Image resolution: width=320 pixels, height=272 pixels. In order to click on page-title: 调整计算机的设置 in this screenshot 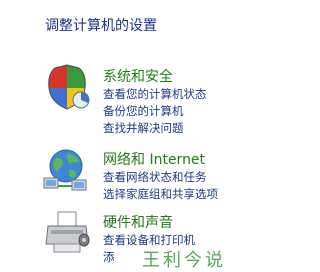, I will do `click(101, 26)`.